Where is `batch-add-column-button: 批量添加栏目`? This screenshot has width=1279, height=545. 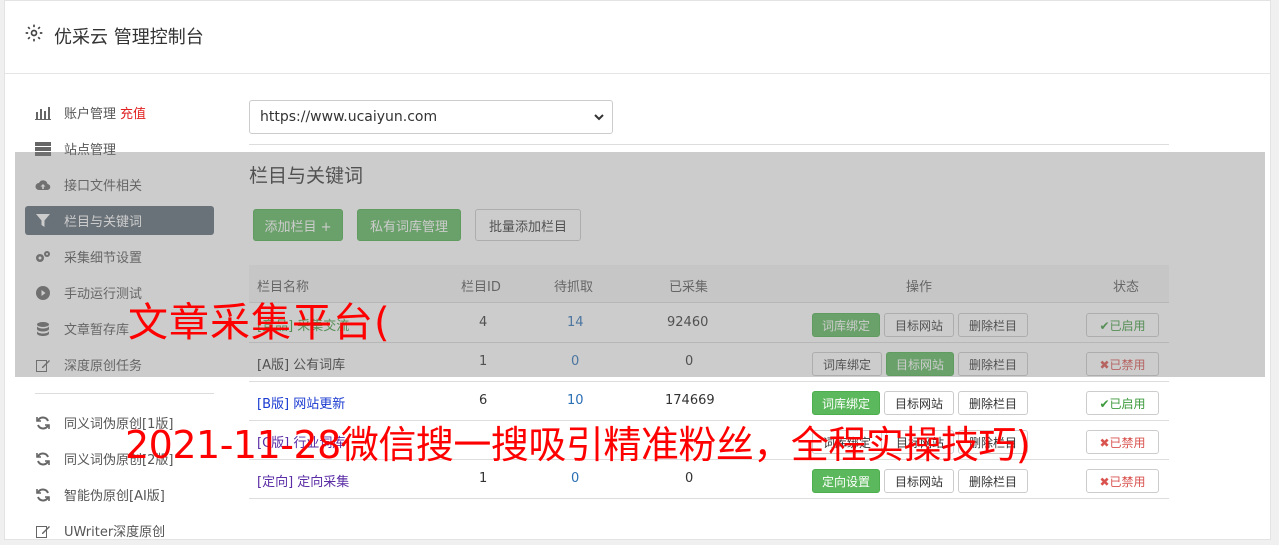
batch-add-column-button: 批量添加栏目 is located at coordinates (528, 225).